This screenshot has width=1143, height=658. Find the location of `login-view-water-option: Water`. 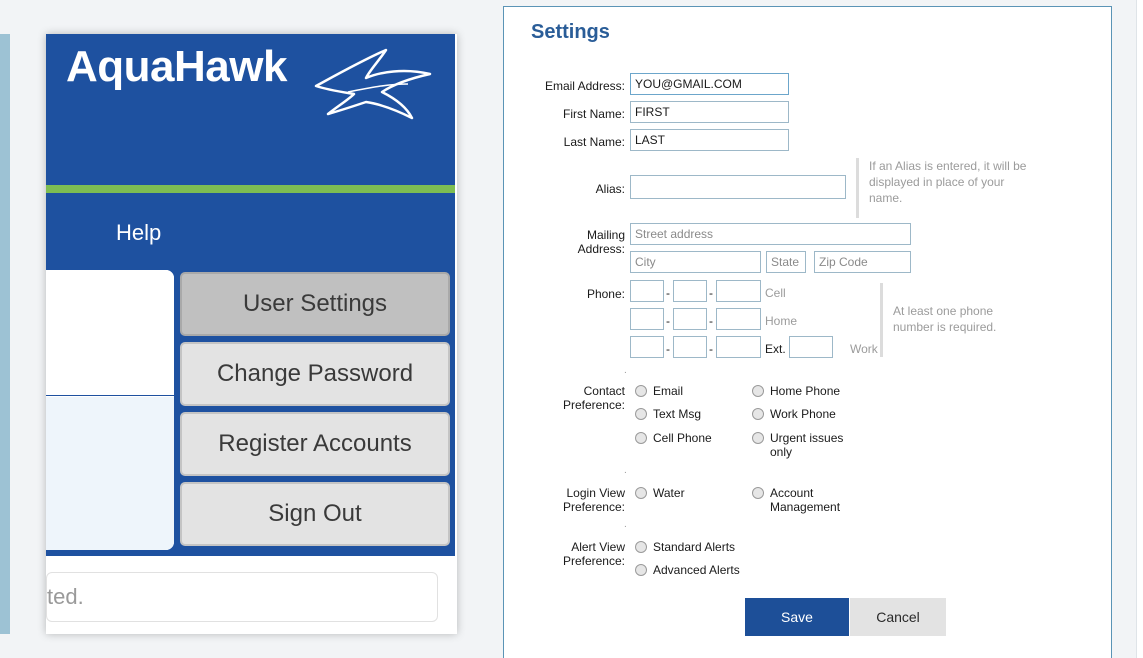

login-view-water-option: Water is located at coordinates (660, 493).